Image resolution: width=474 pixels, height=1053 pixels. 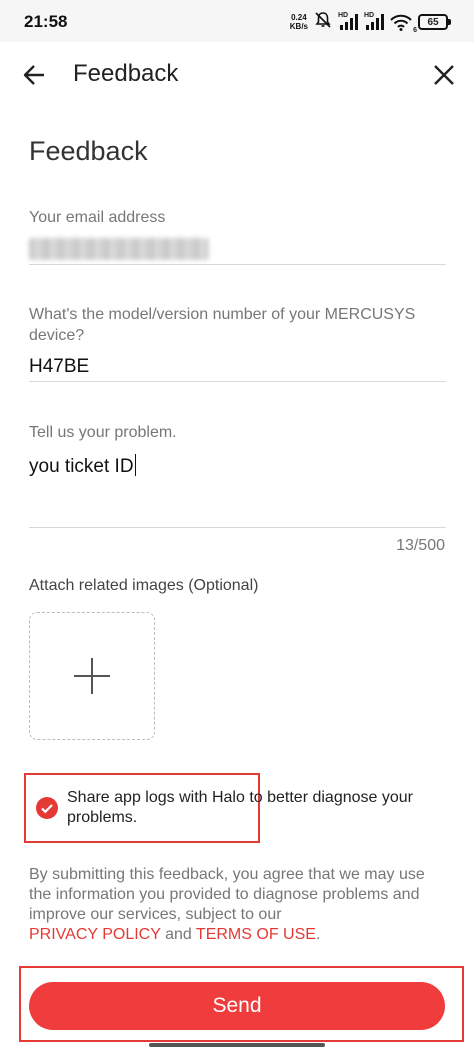 What do you see at coordinates (323, 22) in the screenshot?
I see `mute-bell-icon` at bounding box center [323, 22].